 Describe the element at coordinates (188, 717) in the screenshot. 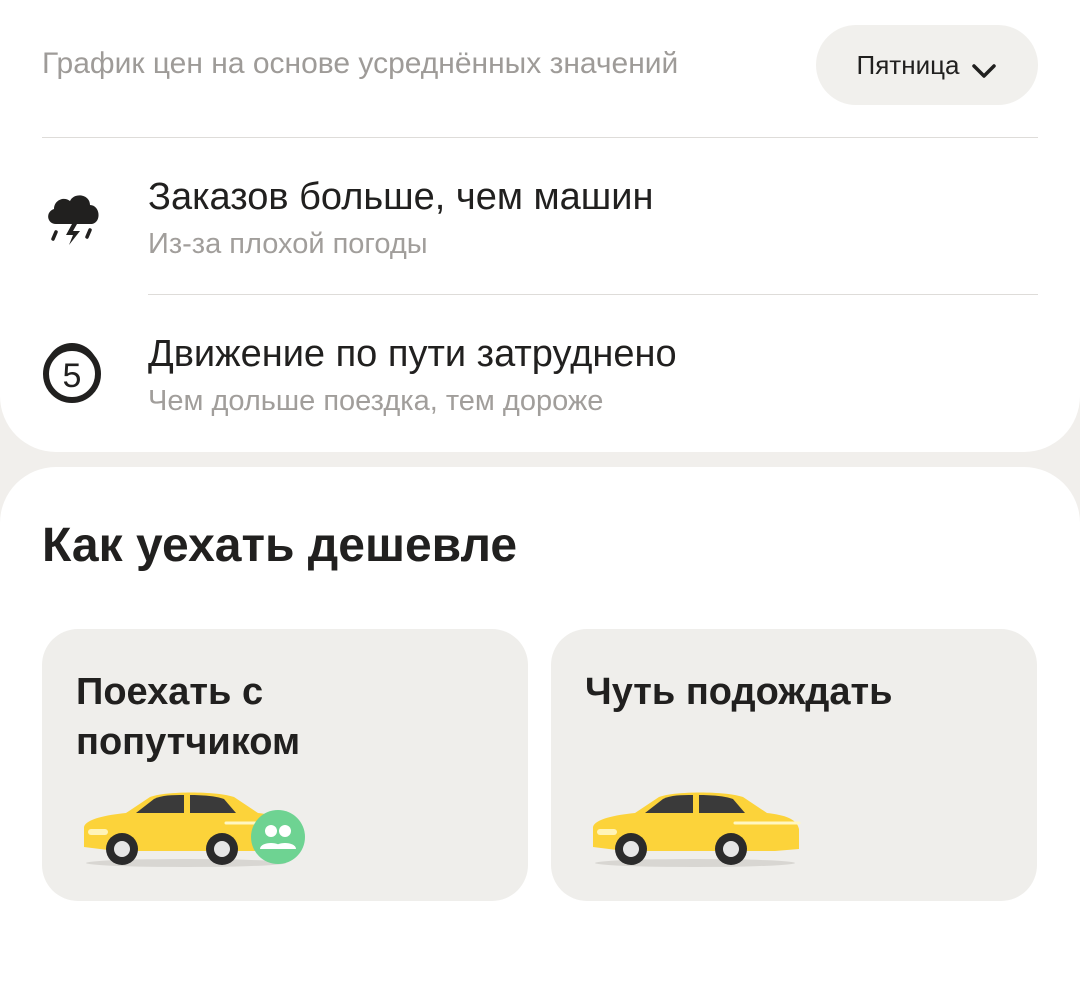

I see `option-label: Поехать с попутчиком` at that location.